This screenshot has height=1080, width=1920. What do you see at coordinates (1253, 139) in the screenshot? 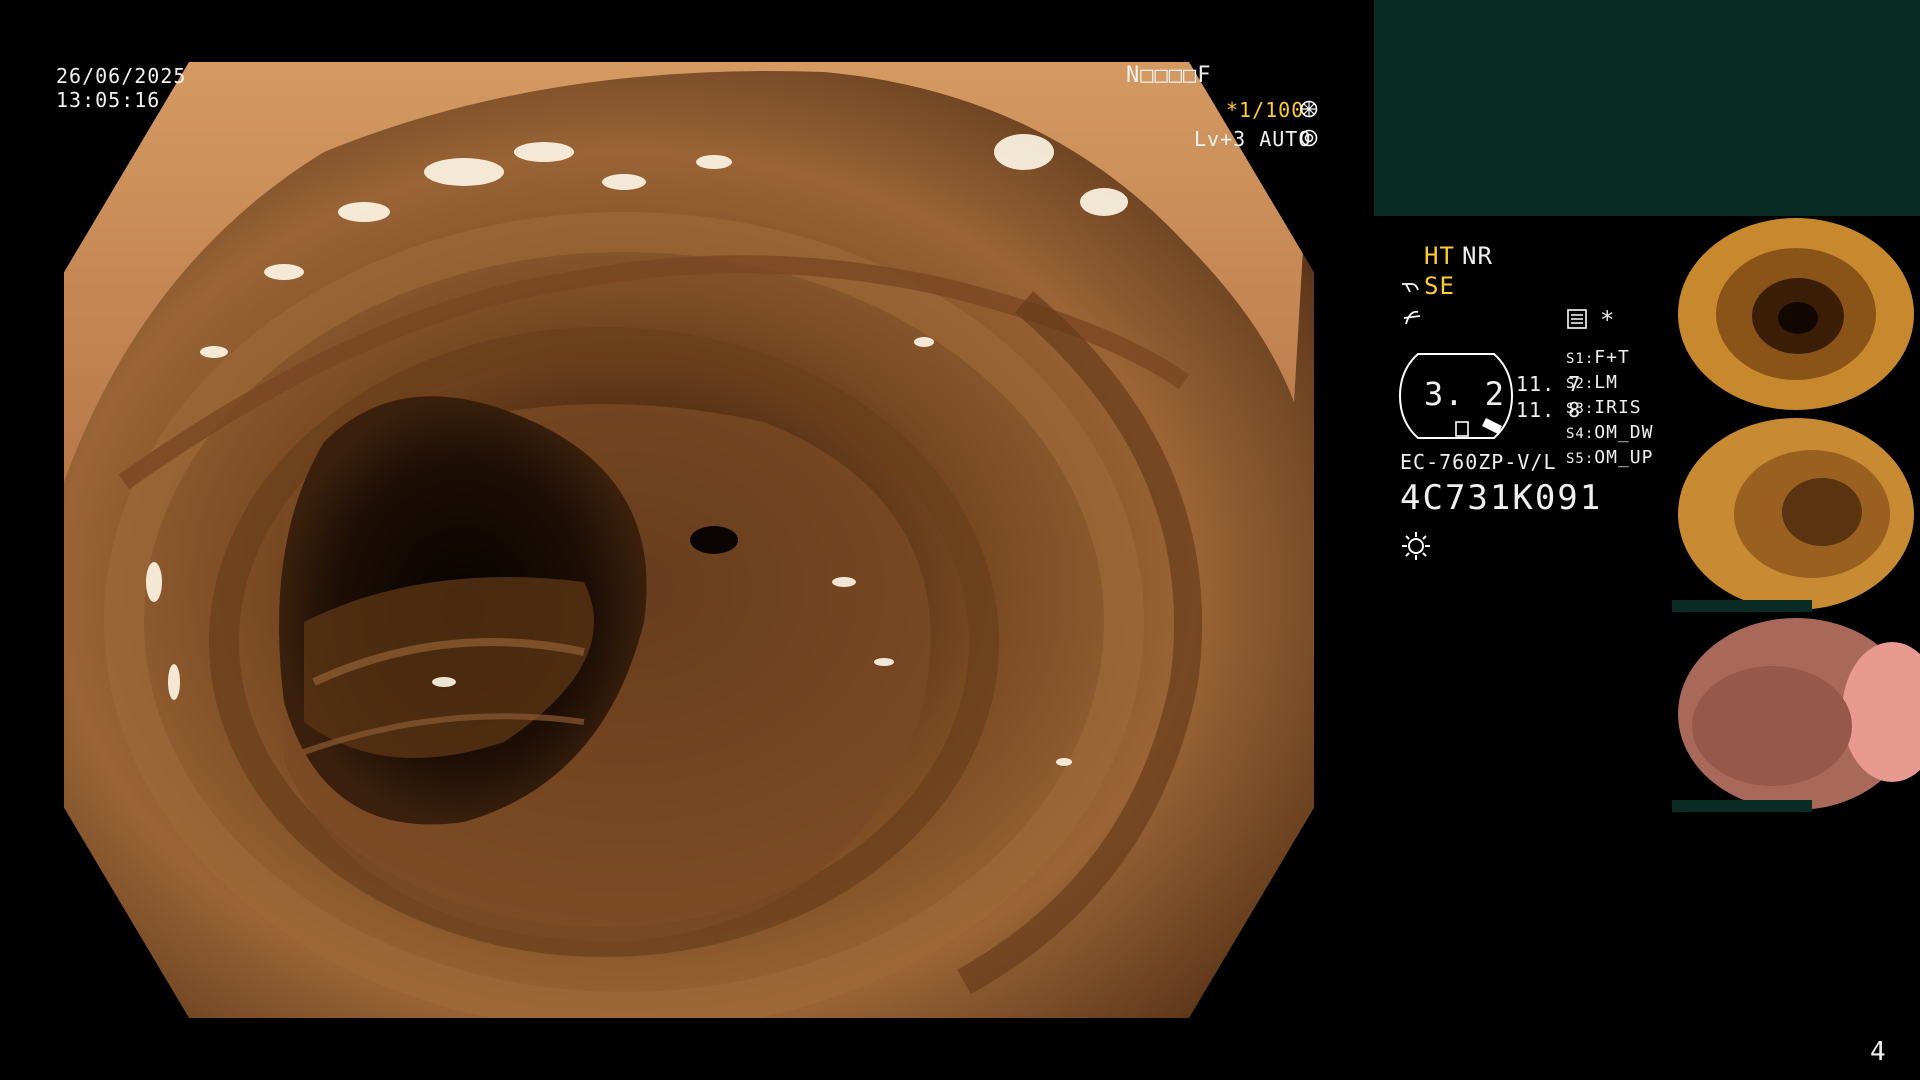
I see `level-label: Lv+3 AUTO` at bounding box center [1253, 139].